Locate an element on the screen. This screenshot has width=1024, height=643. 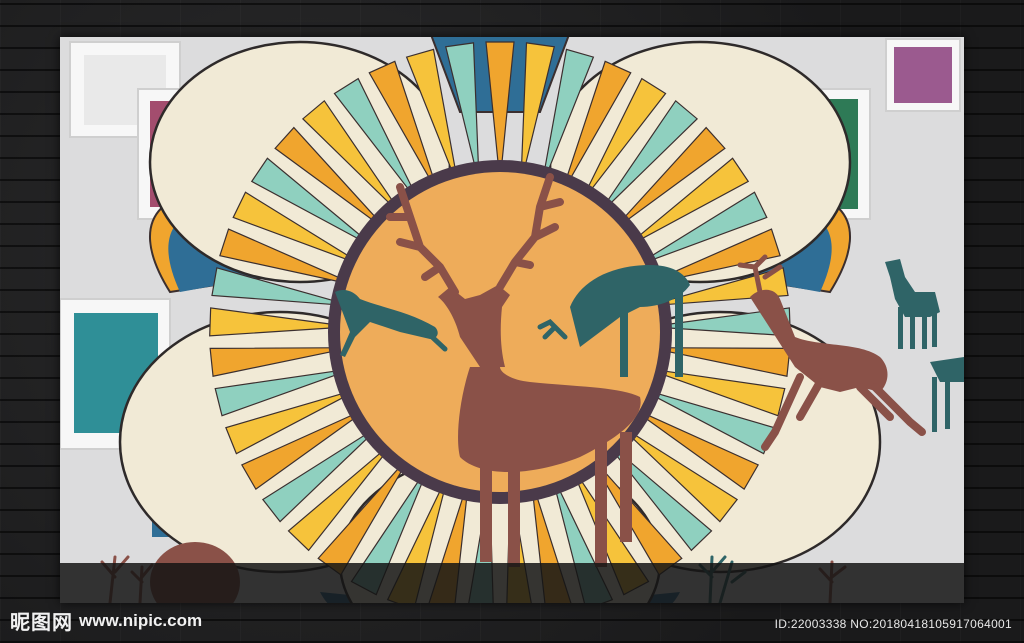
site-url: www.nipic.com is located at coordinates (141, 620).